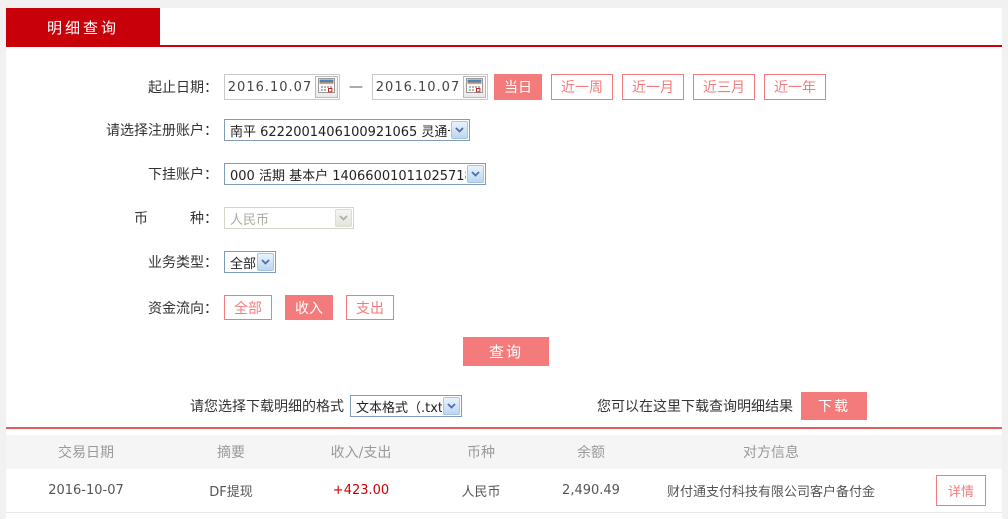 The width and height of the screenshot is (1008, 519). I want to click on currency-value: 人民币, so click(250, 220).